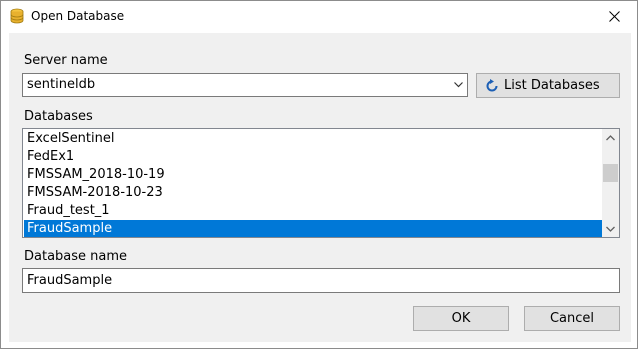 This screenshot has width=638, height=349. I want to click on list-item-selected: FraudSample, so click(313, 228).